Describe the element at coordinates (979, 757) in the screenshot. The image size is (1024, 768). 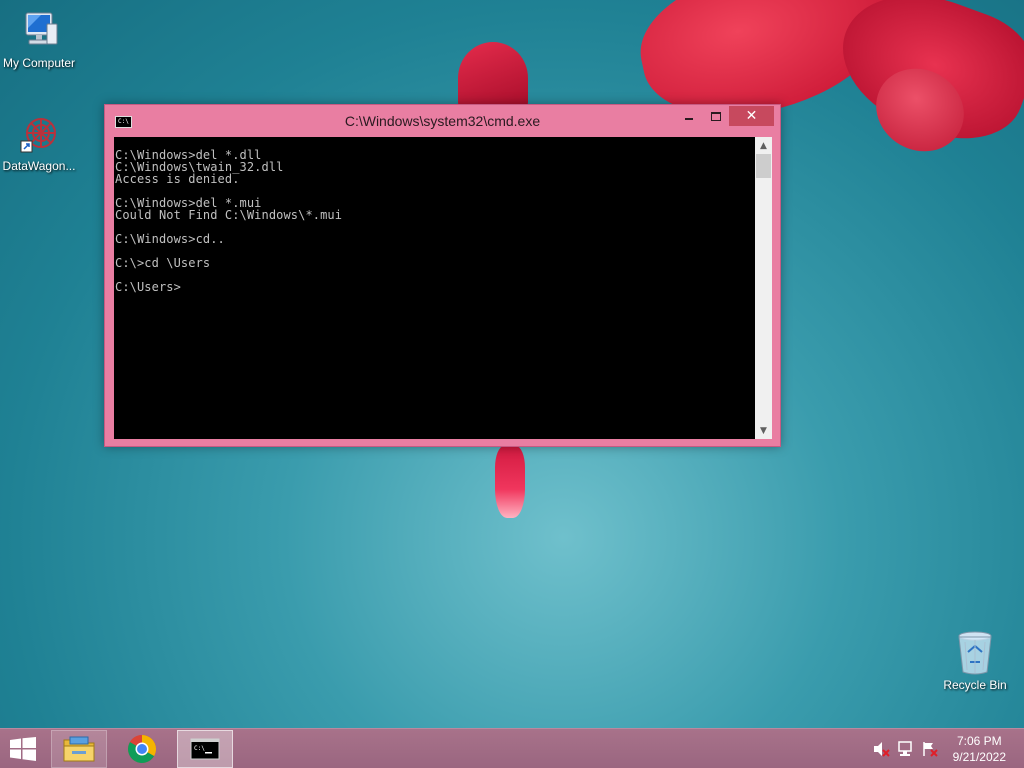
I see `clock-date: 9/21/2022` at that location.